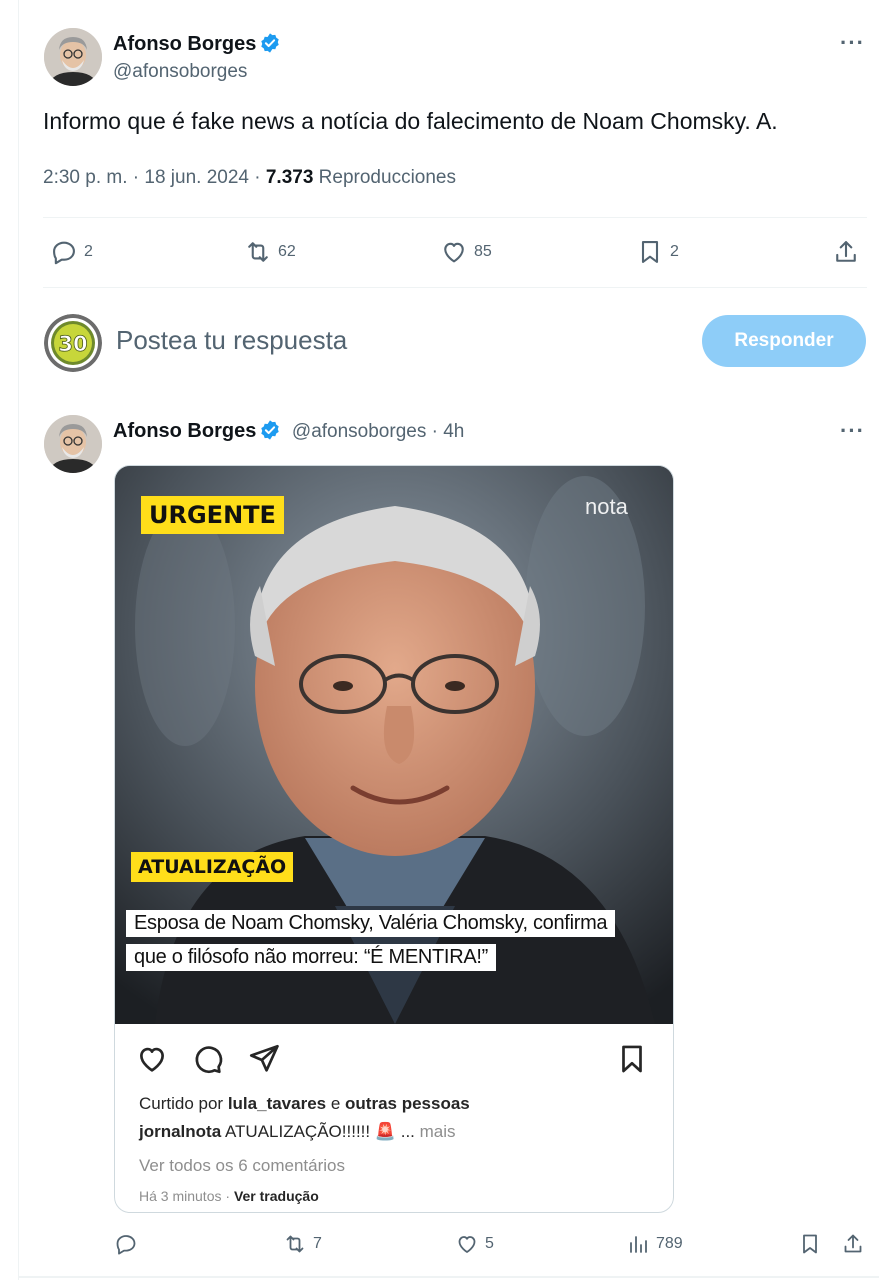  Describe the element at coordinates (180, 1196) in the screenshot. I see `ig-time-ago: Há 3 minutos` at that location.